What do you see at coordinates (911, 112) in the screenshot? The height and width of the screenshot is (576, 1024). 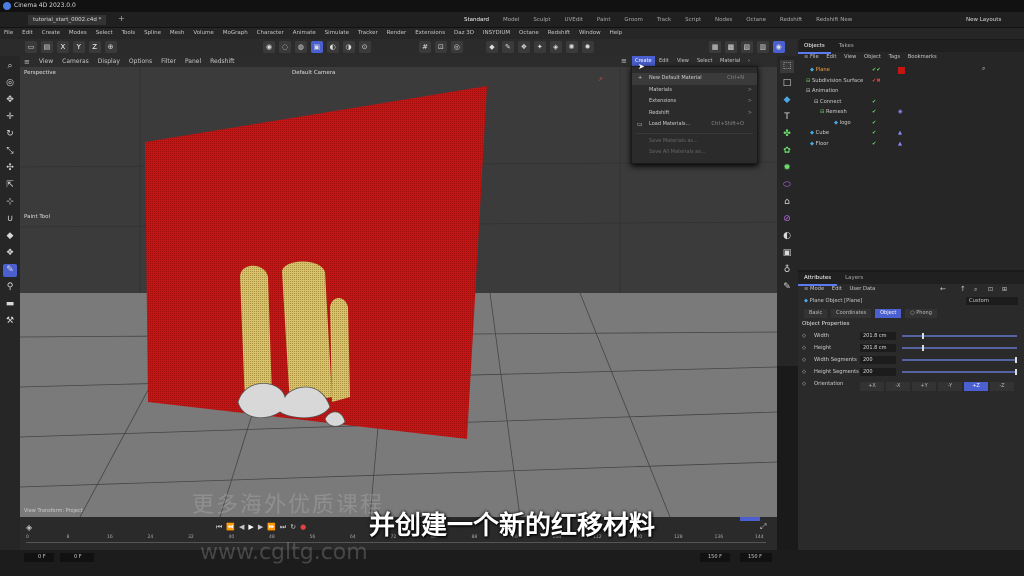 I see `tree-item-remesh: ⊟ Remesh ✔ ◉` at bounding box center [911, 112].